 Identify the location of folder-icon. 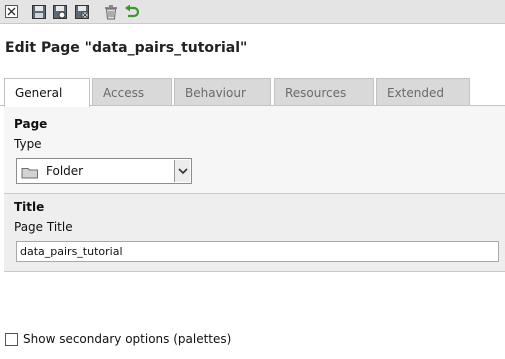
(30, 174).